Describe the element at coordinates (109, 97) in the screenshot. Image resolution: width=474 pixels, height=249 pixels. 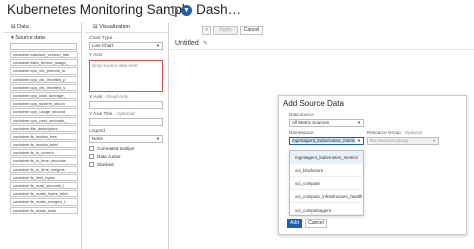
I see `x-axis-label: X Axis · Read only` at that location.